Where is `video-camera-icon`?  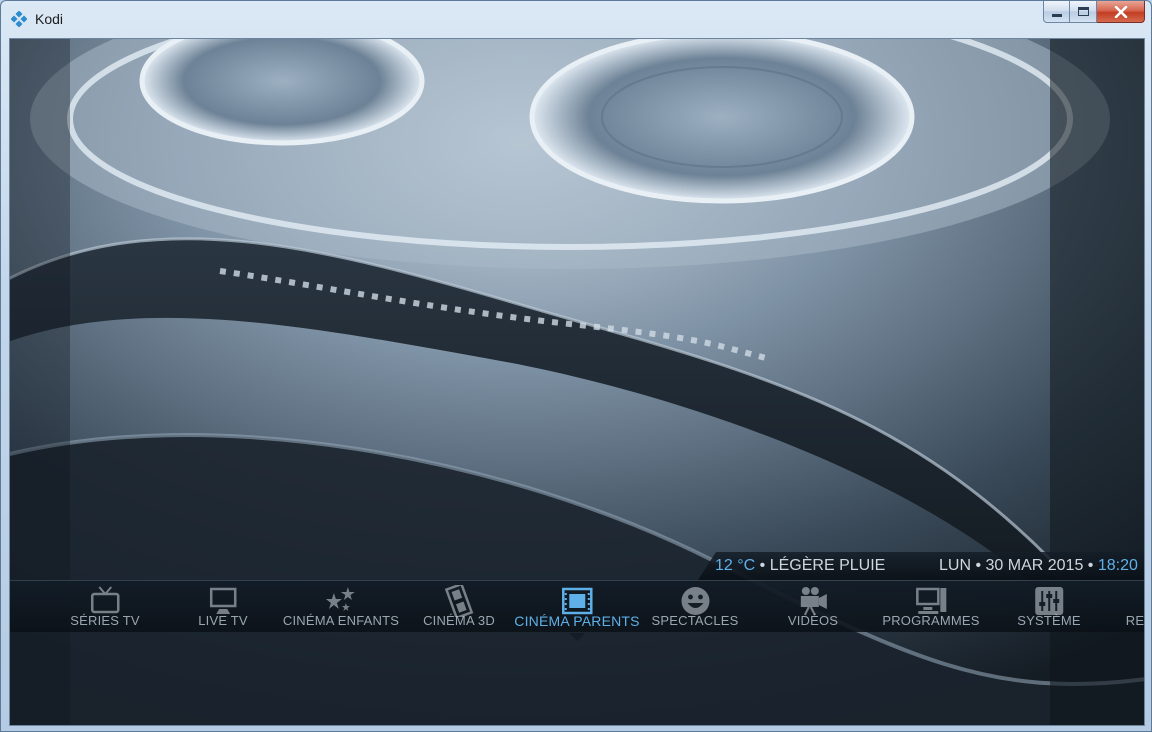 video-camera-icon is located at coordinates (813, 601).